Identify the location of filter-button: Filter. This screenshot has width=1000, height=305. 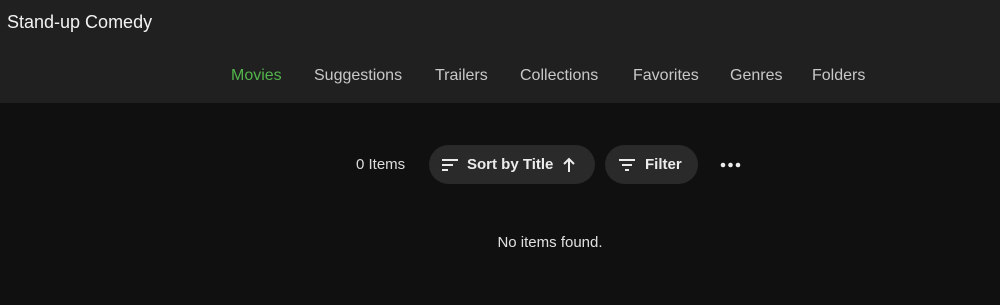
(651, 164).